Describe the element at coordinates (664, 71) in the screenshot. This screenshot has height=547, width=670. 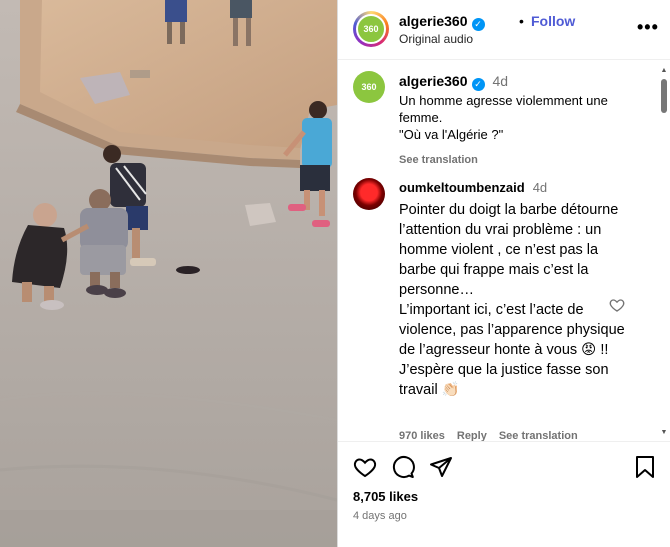
I see `scroll-up-icon: ▲` at that location.